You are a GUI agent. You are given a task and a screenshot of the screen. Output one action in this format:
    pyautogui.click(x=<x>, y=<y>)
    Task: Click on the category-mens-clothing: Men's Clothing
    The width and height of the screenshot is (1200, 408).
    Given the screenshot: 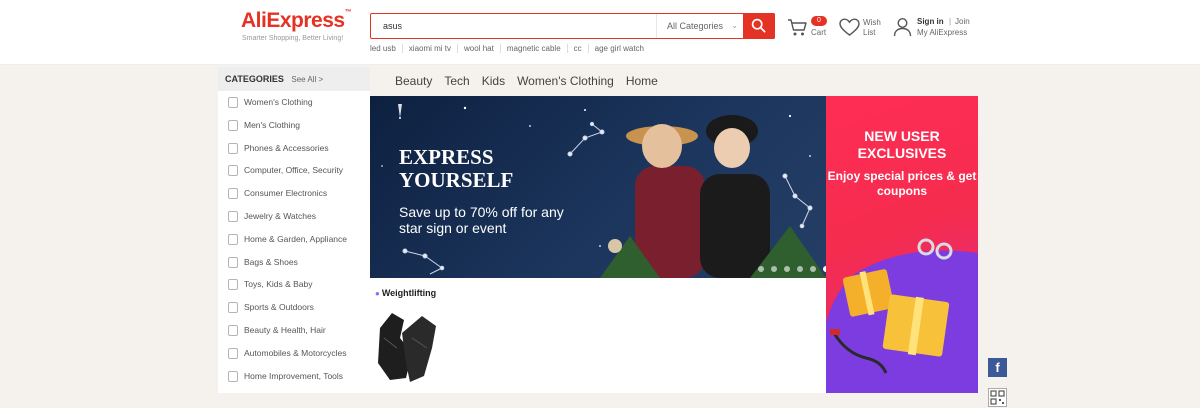 What is the action you would take?
    pyautogui.click(x=294, y=125)
    